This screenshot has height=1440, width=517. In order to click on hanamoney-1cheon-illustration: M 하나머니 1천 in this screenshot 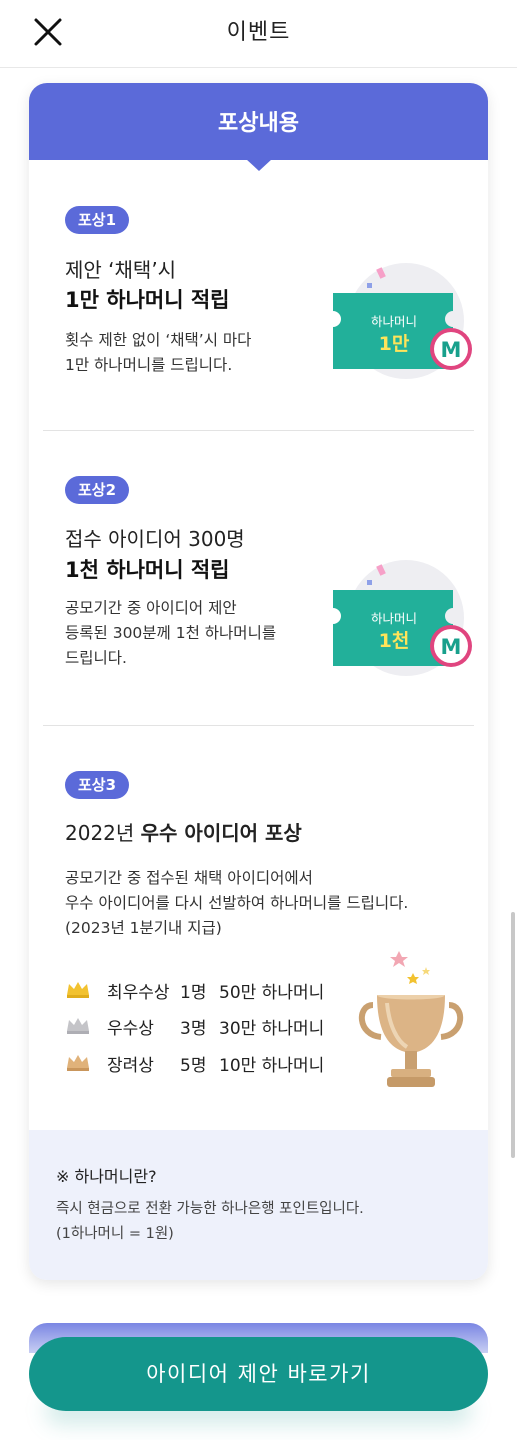, I will do `click(406, 618)`.